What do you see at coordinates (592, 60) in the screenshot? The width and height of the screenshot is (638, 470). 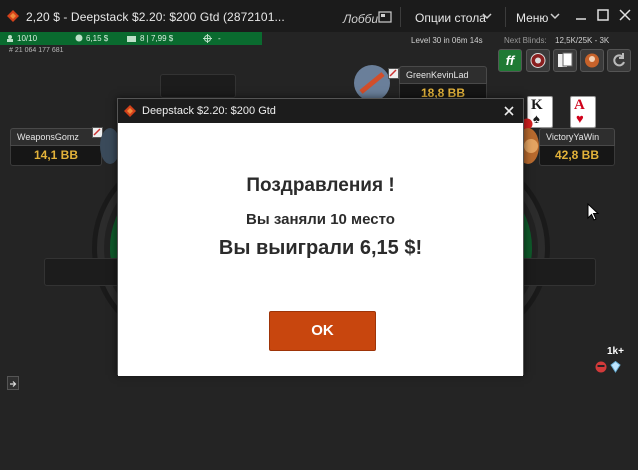 I see `avatar-settings-icon` at bounding box center [592, 60].